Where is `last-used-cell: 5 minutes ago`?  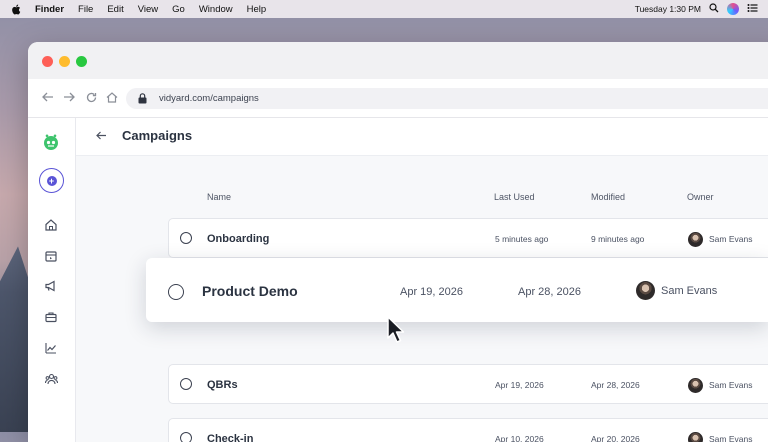 last-used-cell: 5 minutes ago is located at coordinates (522, 239).